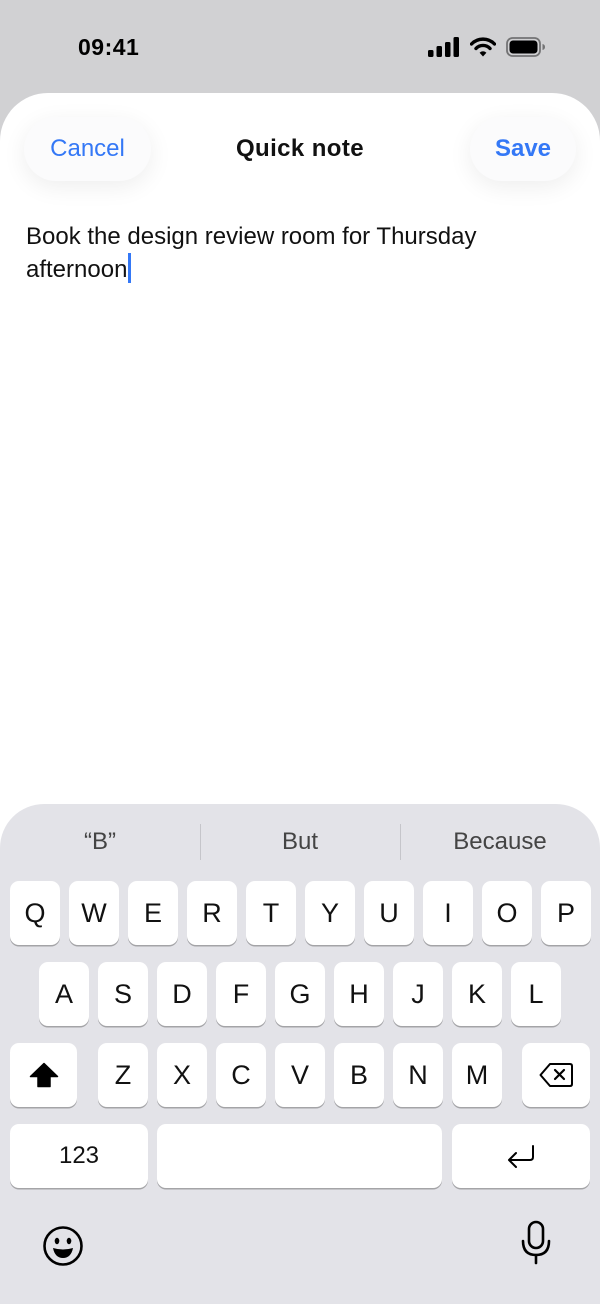 This screenshot has height=1304, width=600. I want to click on key-c: C, so click(241, 1075).